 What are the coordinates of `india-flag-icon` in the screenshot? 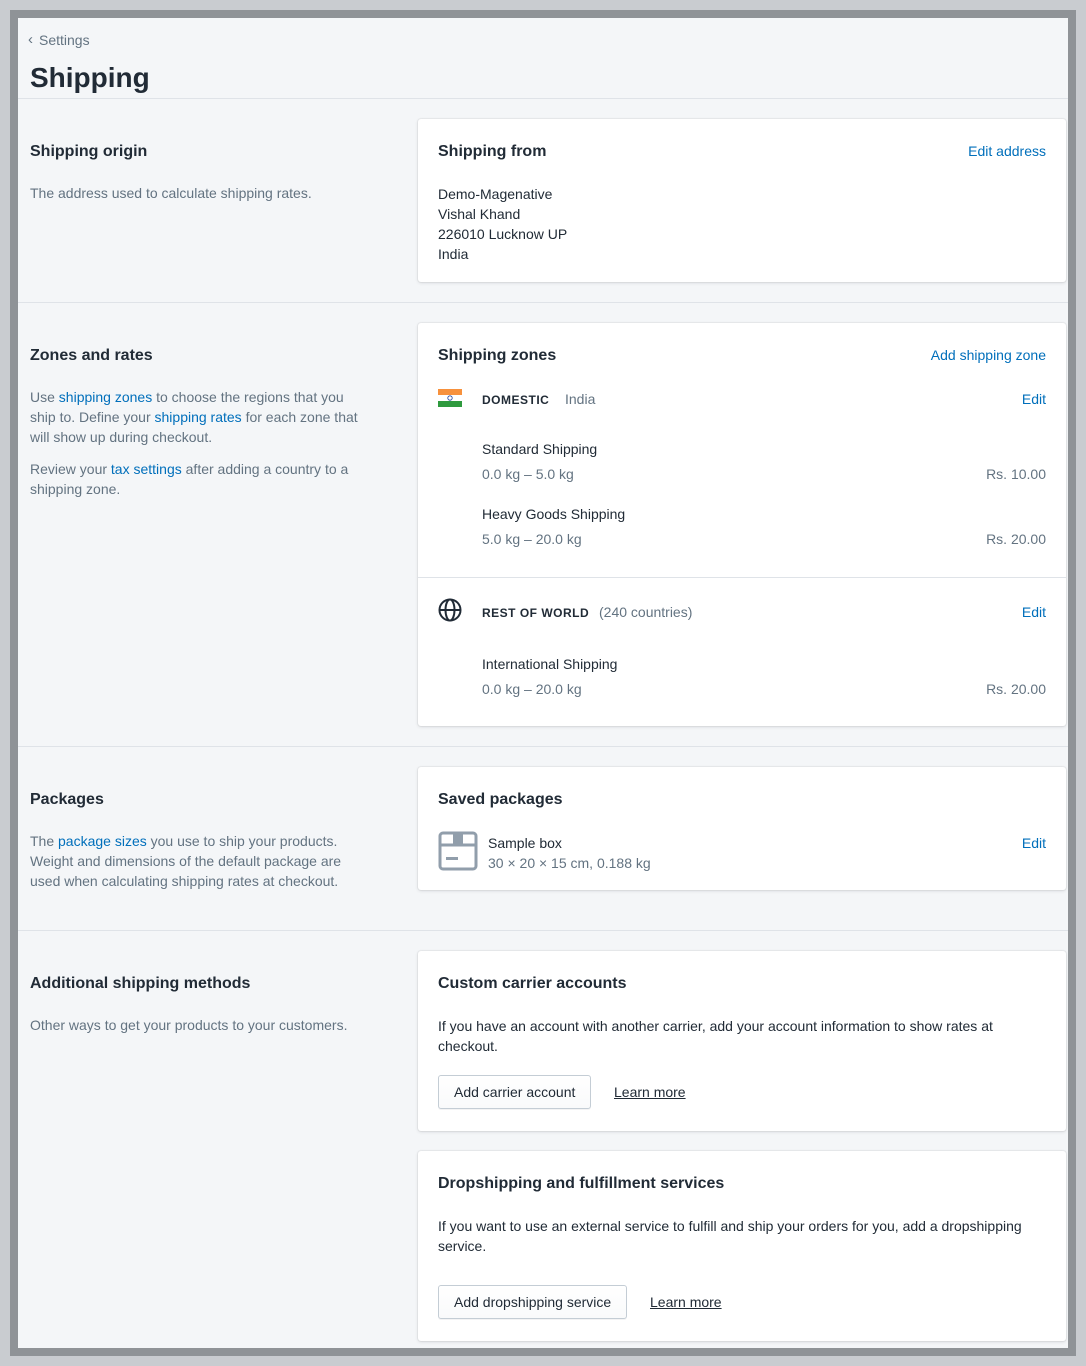 It's located at (450, 398).